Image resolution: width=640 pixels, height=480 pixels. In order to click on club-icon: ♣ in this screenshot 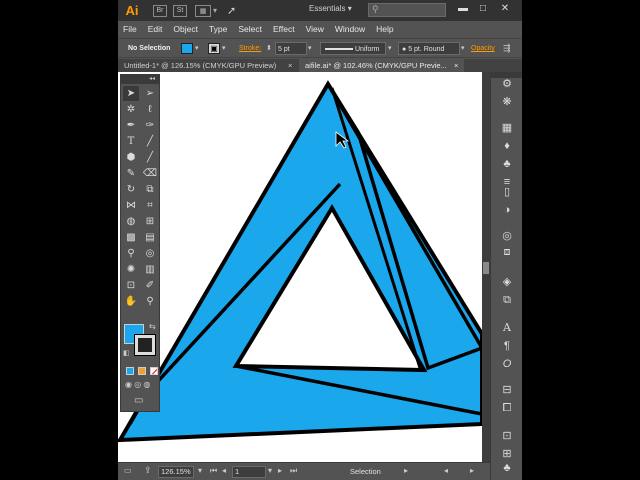, I will do `click(507, 468)`.